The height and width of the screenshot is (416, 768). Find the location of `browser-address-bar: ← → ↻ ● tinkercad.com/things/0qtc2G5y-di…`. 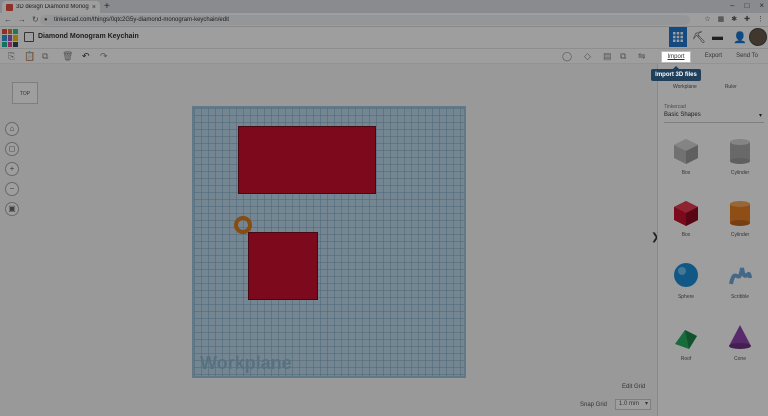

browser-address-bar: ← → ↻ ● tinkercad.com/things/0qtc2G5y-di… is located at coordinates (384, 20).